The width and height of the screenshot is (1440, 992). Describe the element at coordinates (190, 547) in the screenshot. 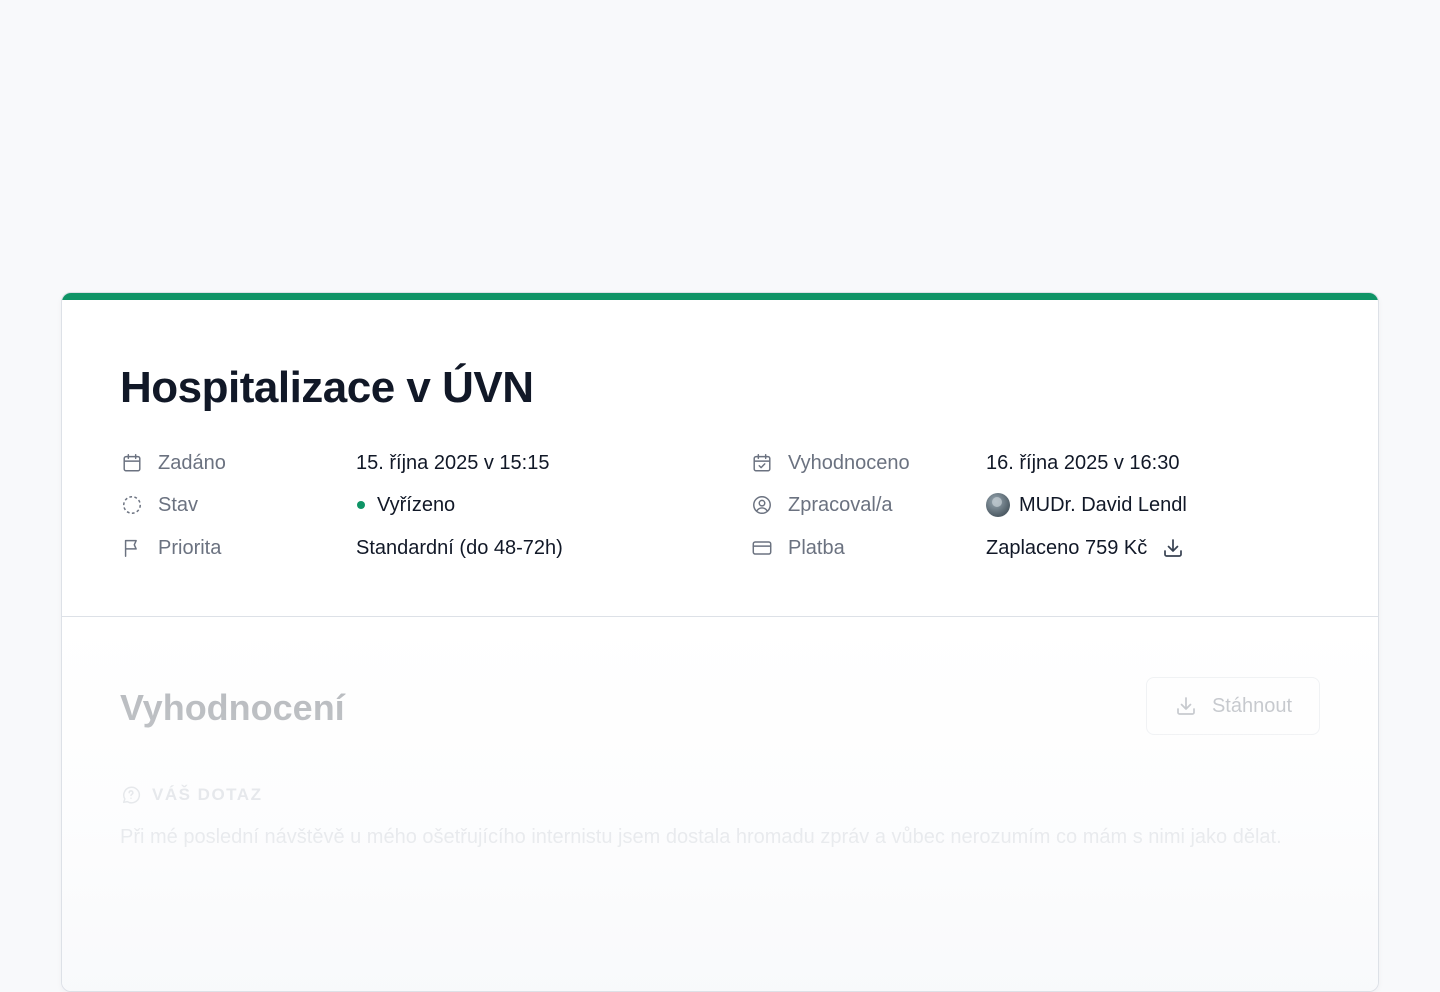

I see `meta-label: Priorita` at that location.